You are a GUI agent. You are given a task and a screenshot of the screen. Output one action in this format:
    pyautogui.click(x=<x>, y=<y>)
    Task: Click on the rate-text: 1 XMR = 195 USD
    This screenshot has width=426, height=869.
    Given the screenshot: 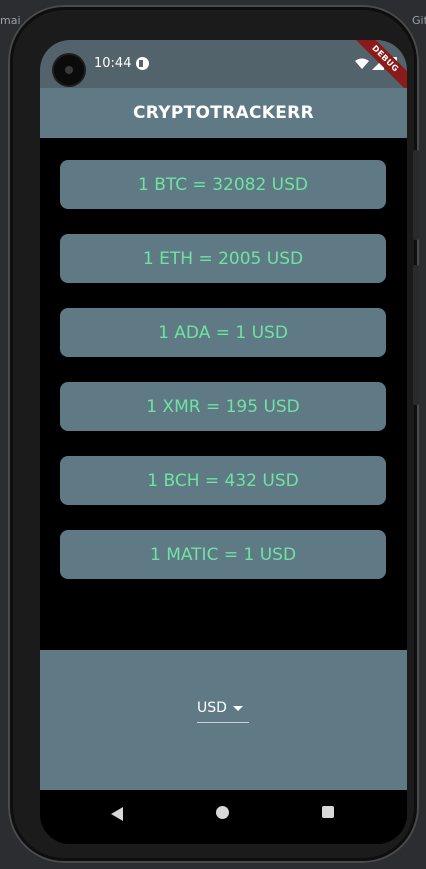 What is the action you would take?
    pyautogui.click(x=223, y=406)
    